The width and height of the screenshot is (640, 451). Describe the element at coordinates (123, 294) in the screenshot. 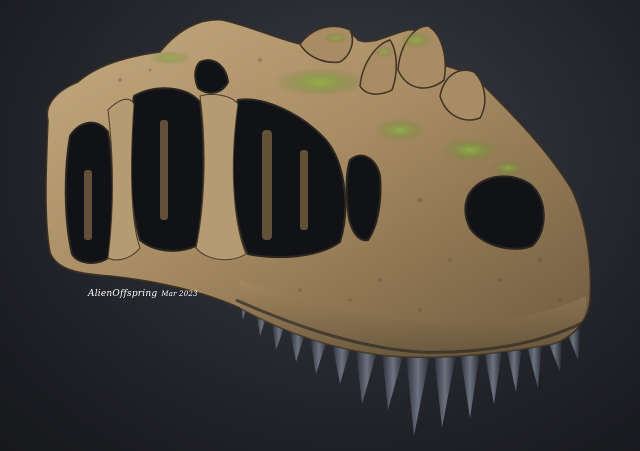

I see `signature-name: AlienOffspring` at that location.